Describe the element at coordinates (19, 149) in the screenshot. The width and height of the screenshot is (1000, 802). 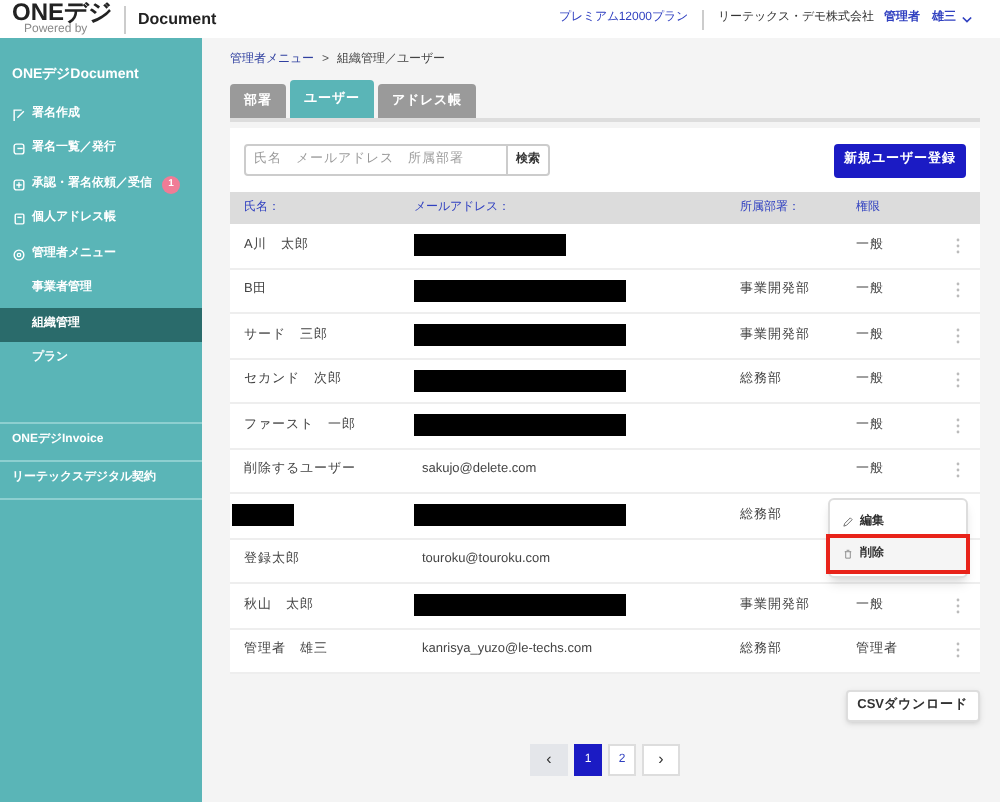
I see `document-icon` at that location.